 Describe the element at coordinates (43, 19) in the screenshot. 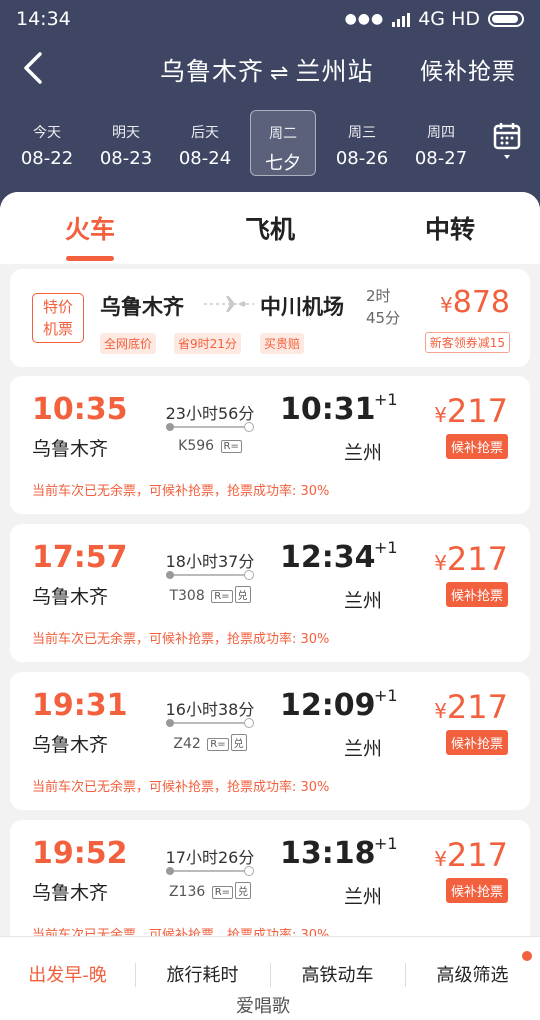

I see `status-time: 14:34` at that location.